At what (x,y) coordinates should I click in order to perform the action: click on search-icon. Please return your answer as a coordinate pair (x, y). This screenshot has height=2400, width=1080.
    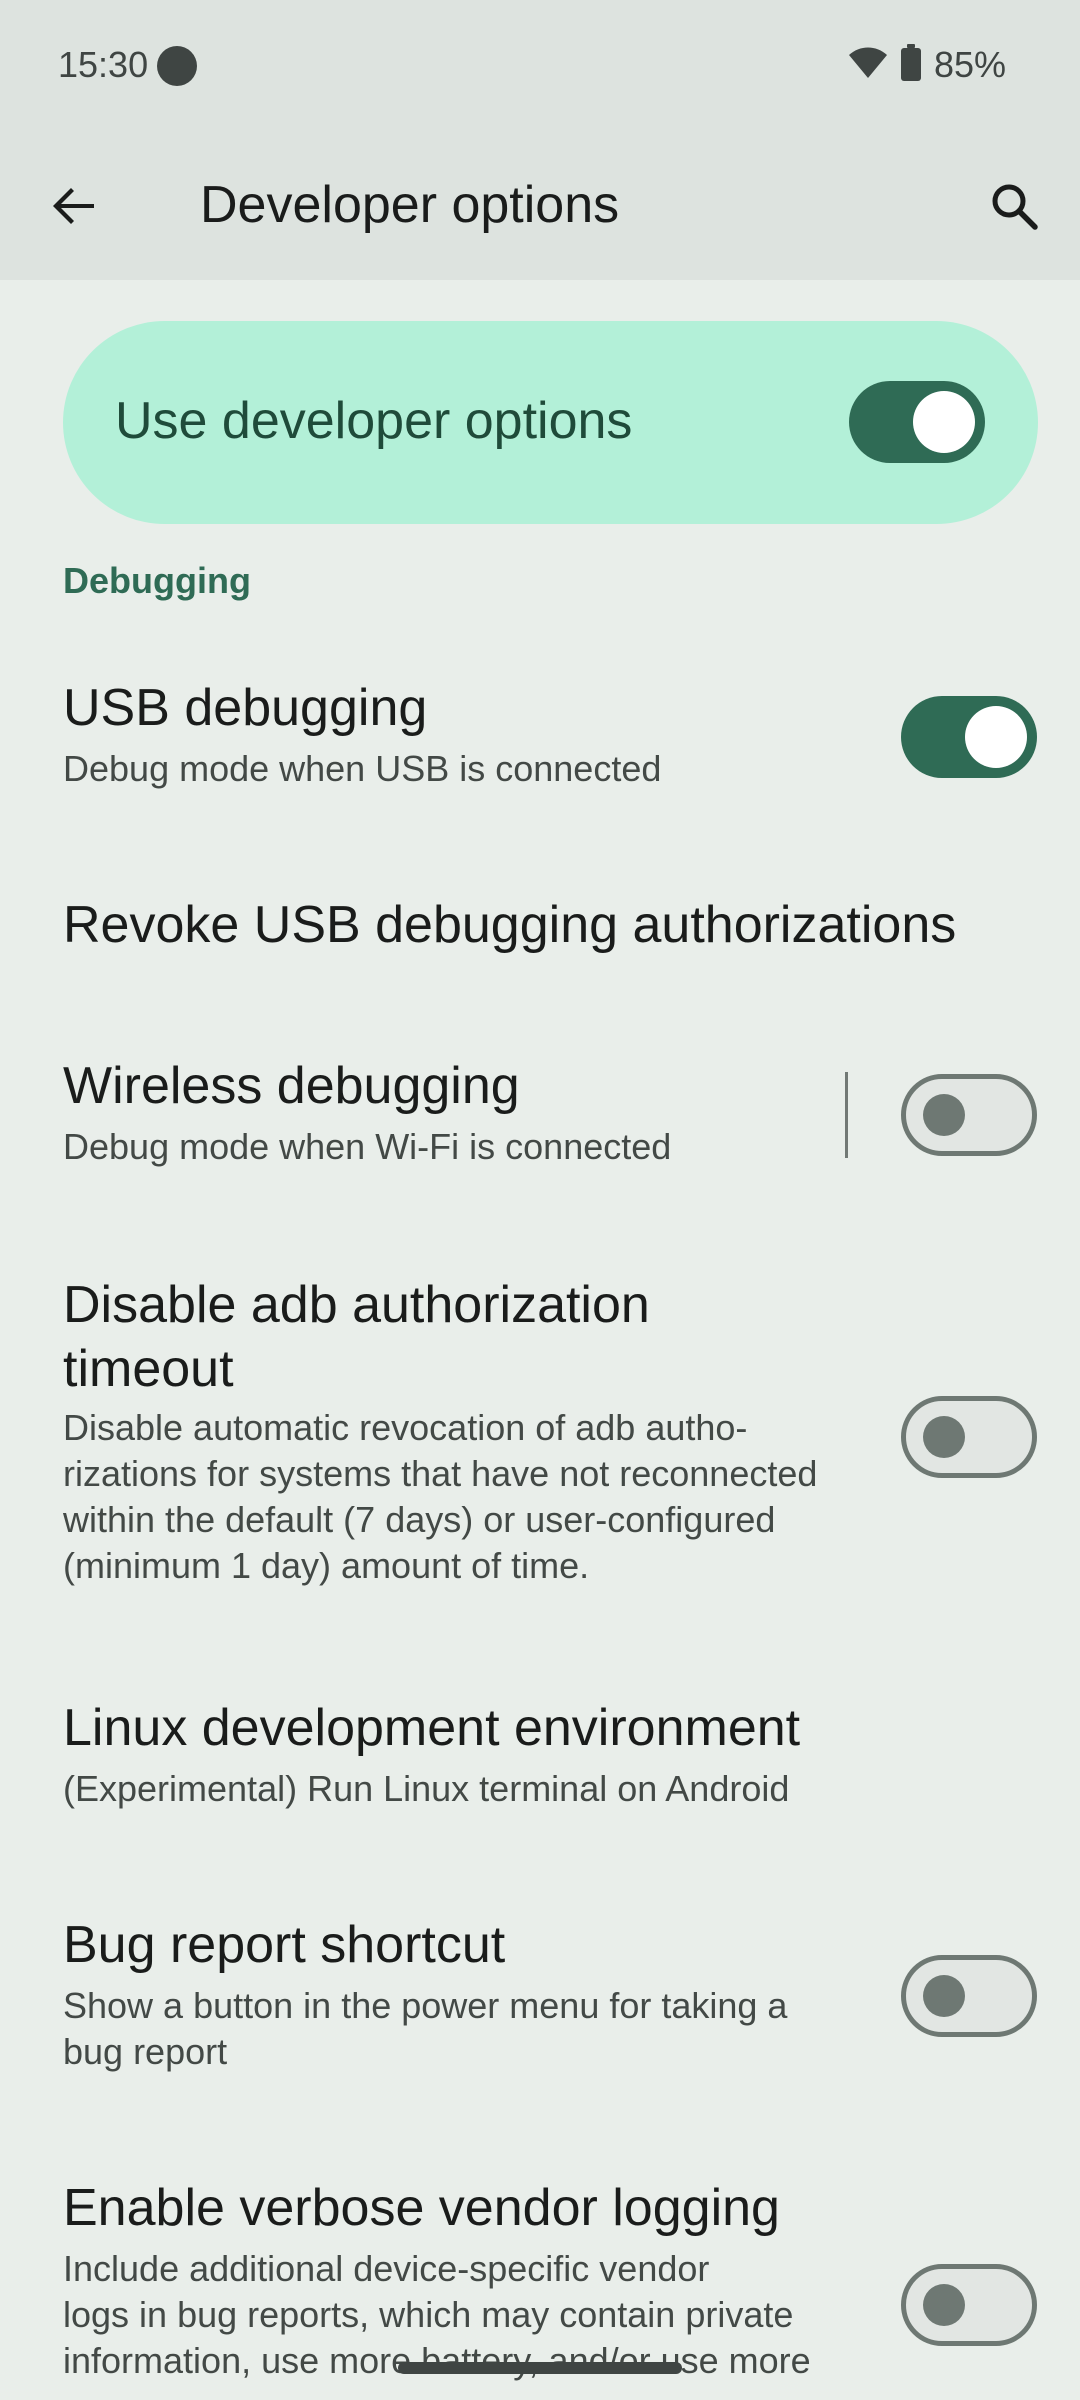
    Looking at the image, I should click on (1014, 208).